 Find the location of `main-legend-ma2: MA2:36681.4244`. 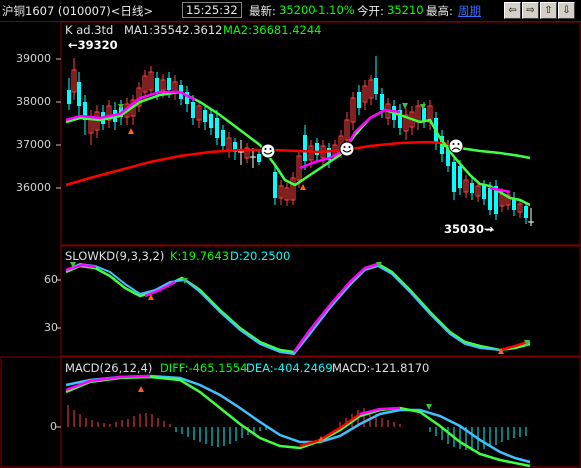

main-legend-ma2: MA2:36681.4244 is located at coordinates (272, 30).